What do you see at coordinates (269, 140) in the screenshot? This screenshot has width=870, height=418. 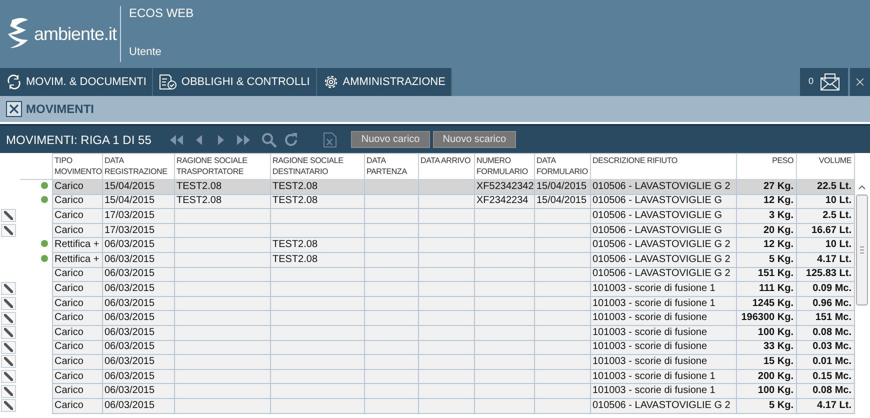 I see `search-icon` at bounding box center [269, 140].